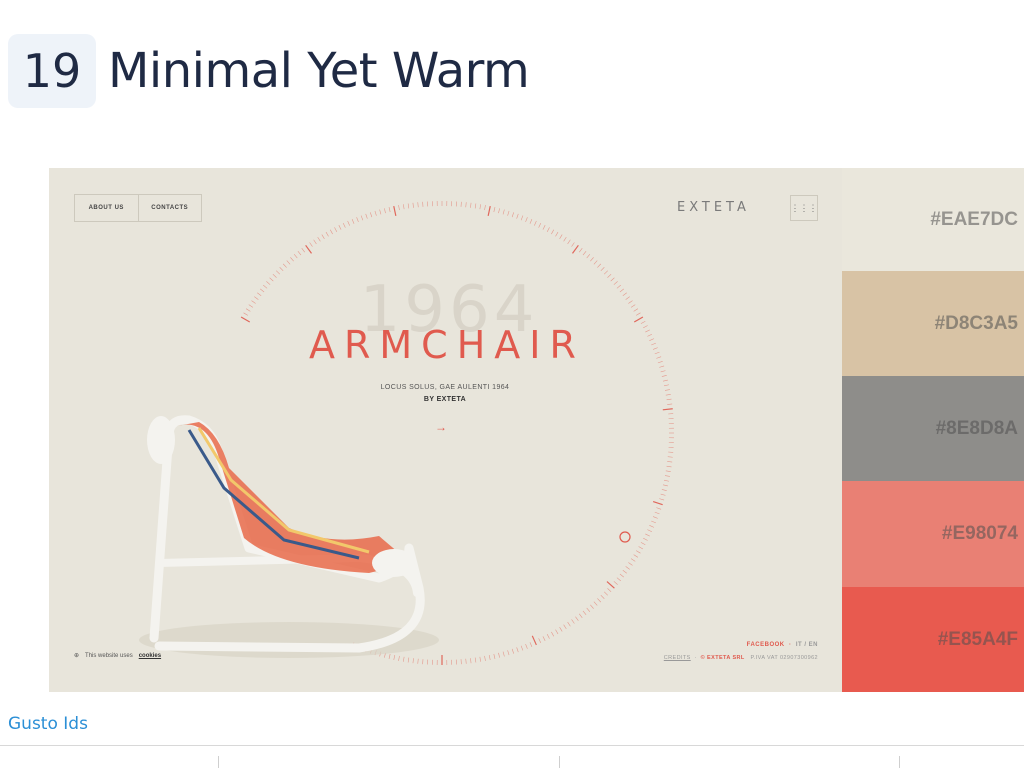 The image size is (1024, 768). What do you see at coordinates (713, 207) in the screenshot?
I see `brand-logo: EXTETA` at bounding box center [713, 207].